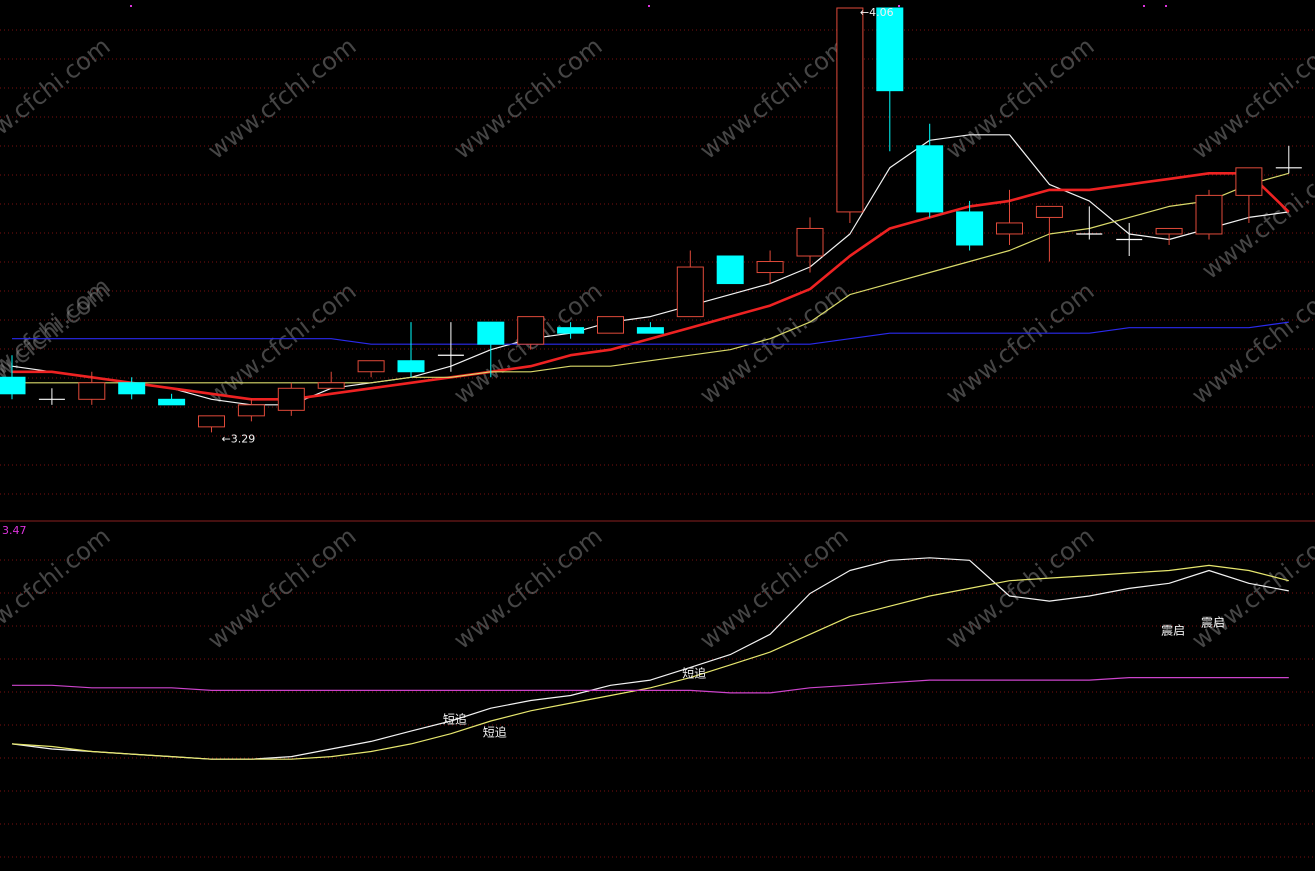 This screenshot has height=871, width=1315. I want to click on price-extreme-label: ←3.29, so click(239, 438).